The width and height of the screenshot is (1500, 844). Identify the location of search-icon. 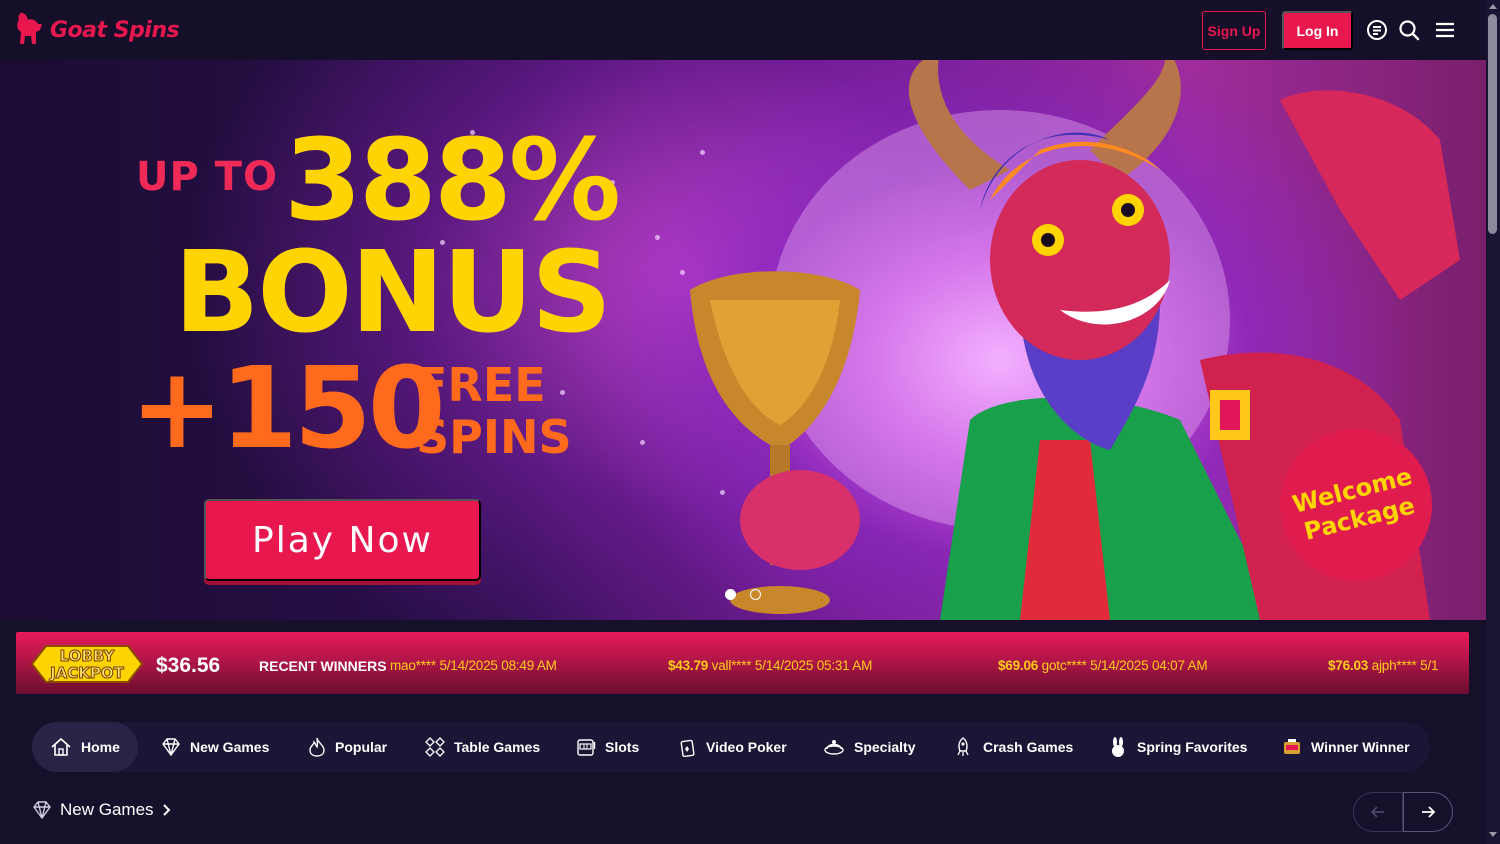
(1409, 30).